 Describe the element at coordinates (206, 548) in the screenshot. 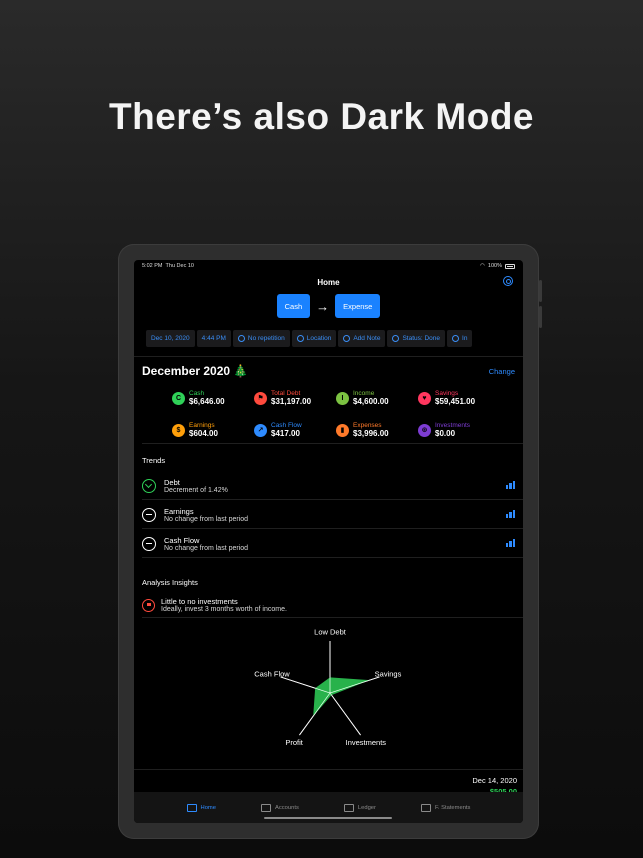

I see `trend-detail: No change from last period` at that location.